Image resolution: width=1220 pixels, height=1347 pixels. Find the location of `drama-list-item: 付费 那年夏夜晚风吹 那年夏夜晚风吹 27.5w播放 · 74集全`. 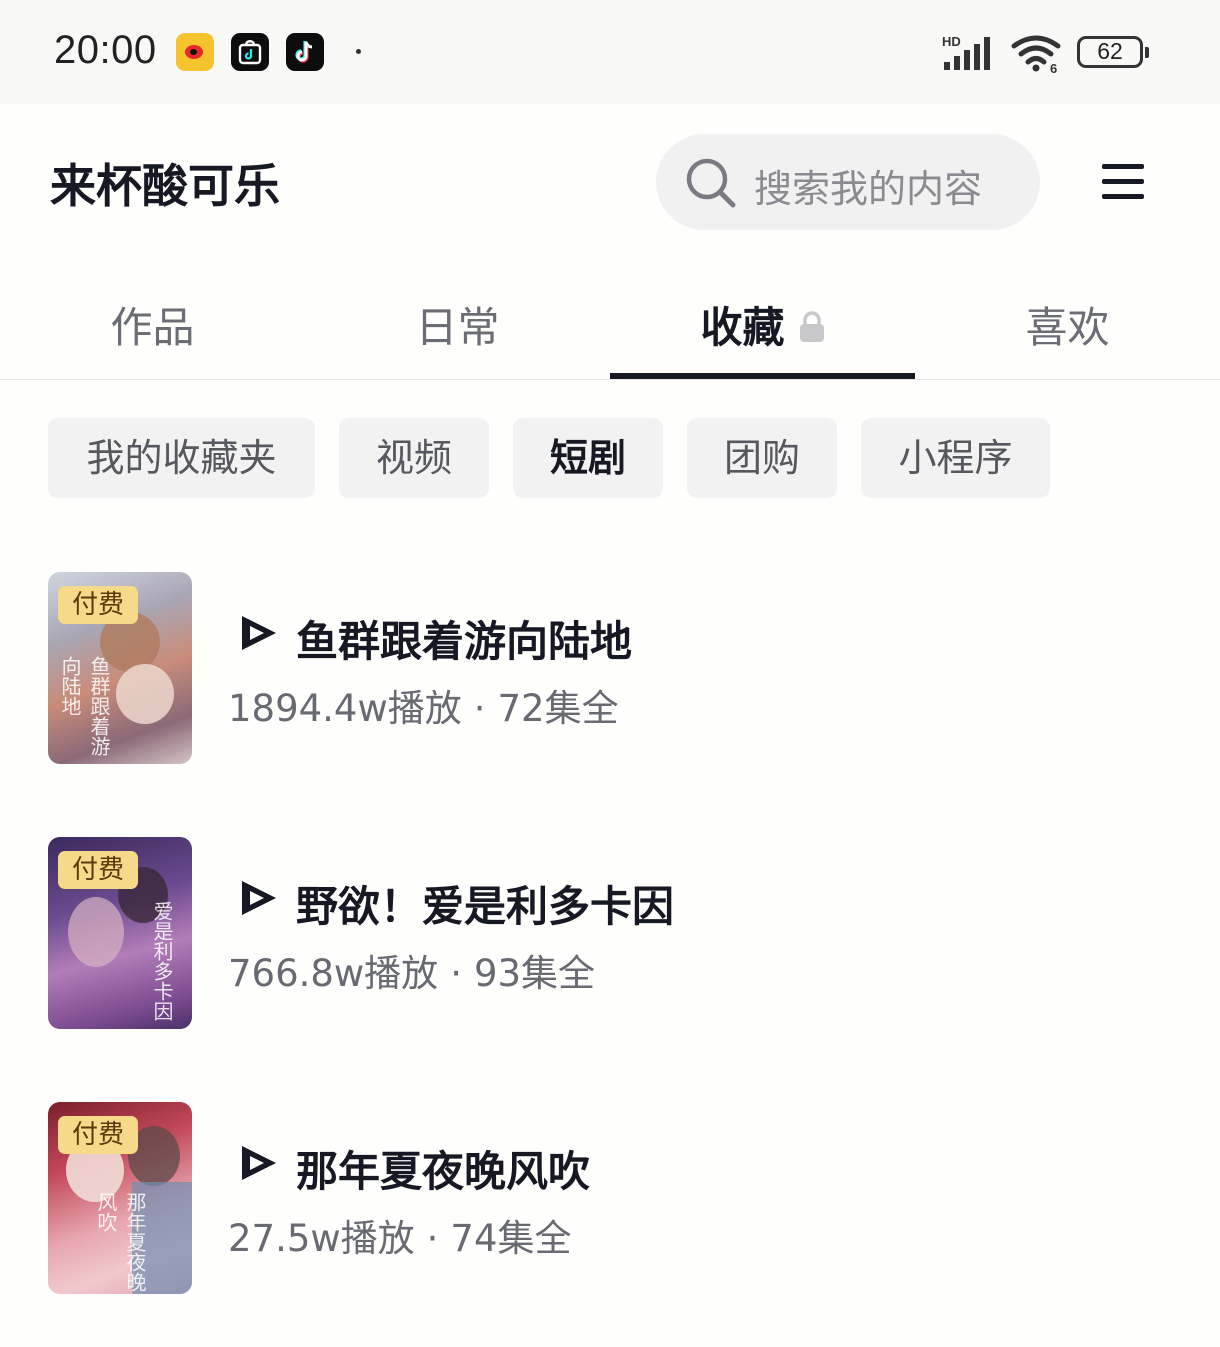

drama-list-item: 付费 那年夏夜晚风吹 那年夏夜晚风吹 27.5w播放 · 74集全 is located at coordinates (613, 1198).